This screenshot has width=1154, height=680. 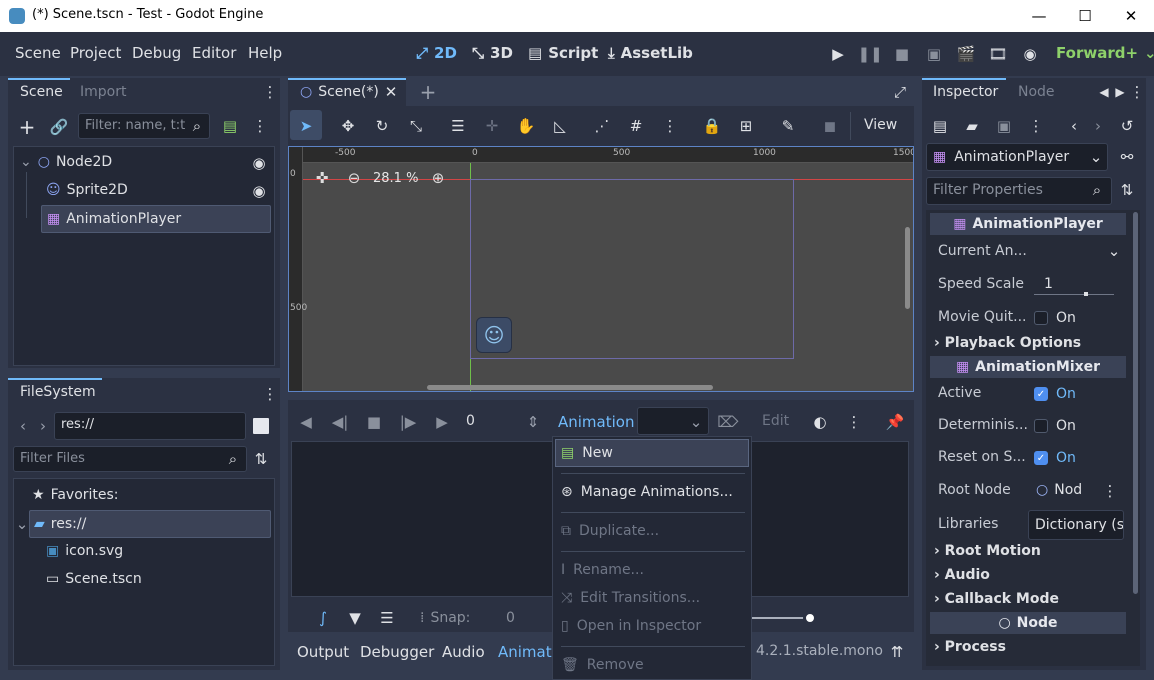 What do you see at coordinates (84, 551) in the screenshot?
I see `file-icon-svg: ▣ icon.svg` at bounding box center [84, 551].